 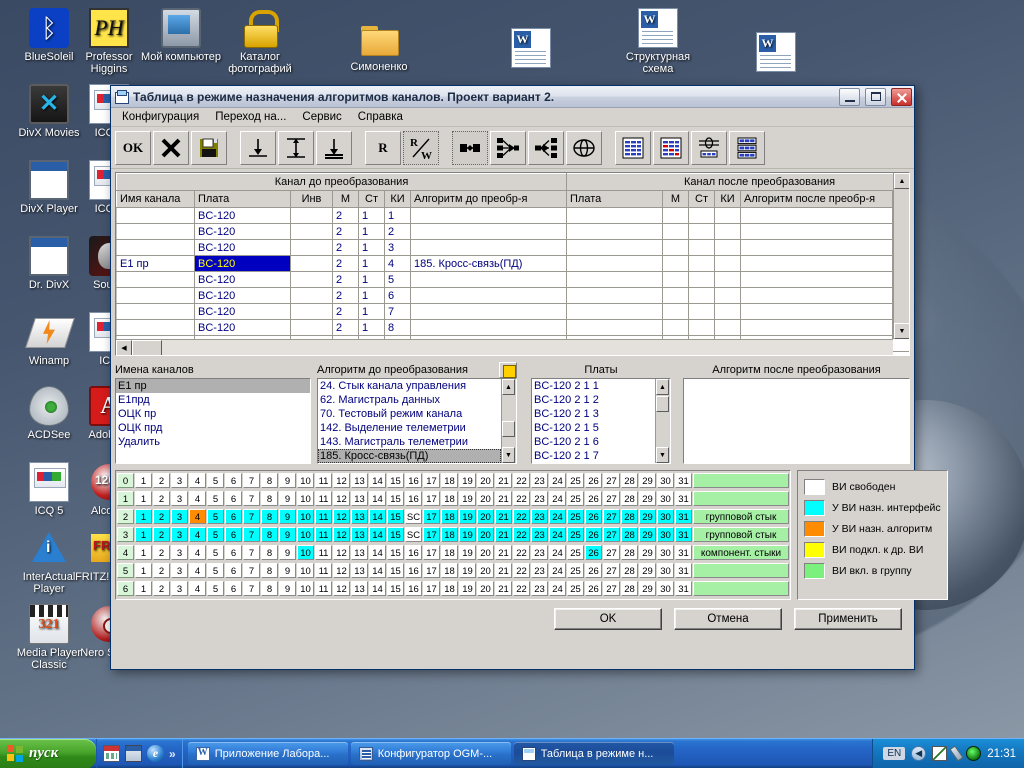 What do you see at coordinates (658, 41) in the screenshot?
I see `desktop-icon-структурная-схема: Структурная схема` at bounding box center [658, 41].